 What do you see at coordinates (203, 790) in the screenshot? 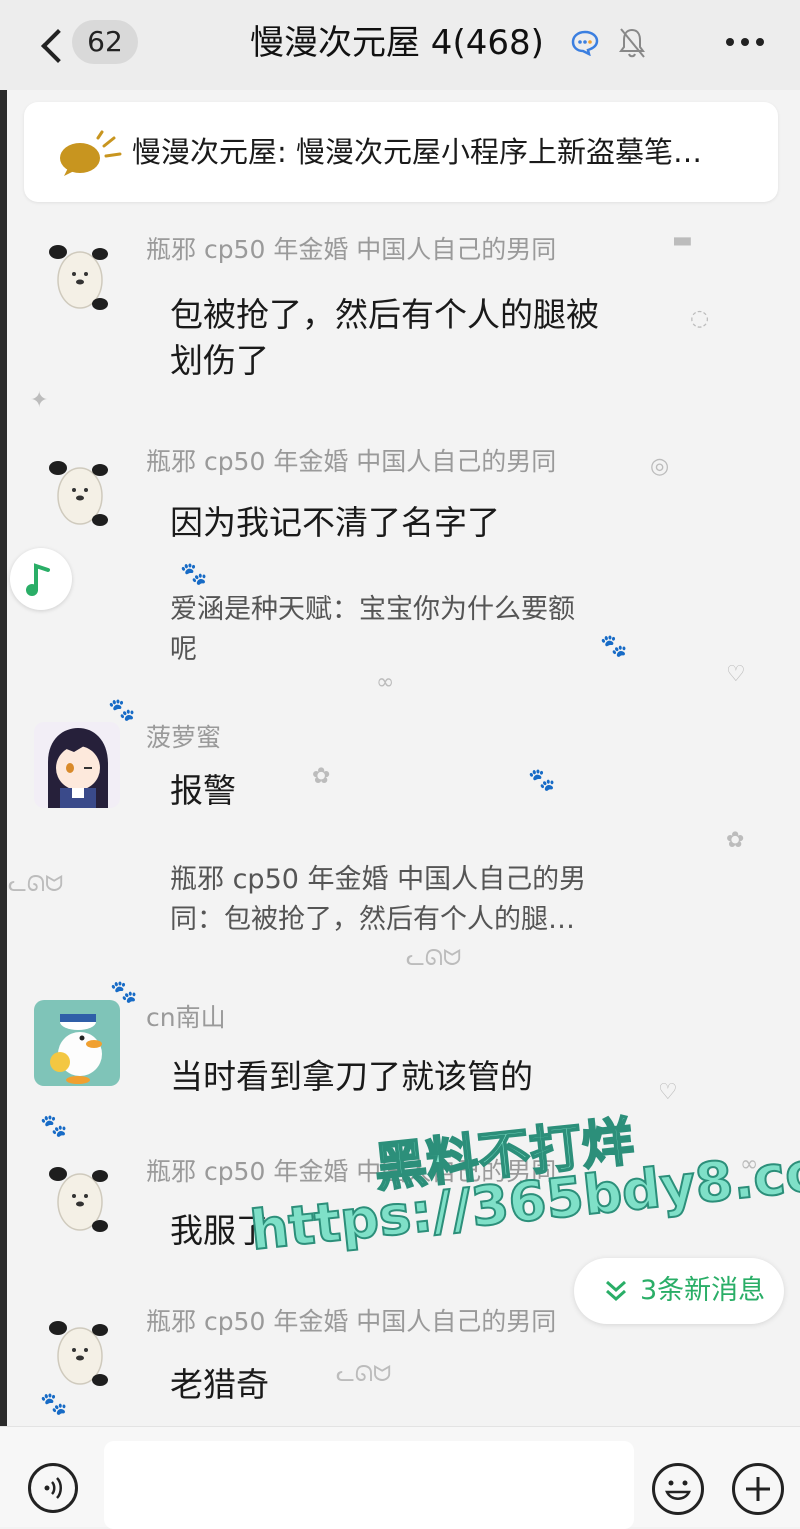
I see `message-text: 报警` at bounding box center [203, 790].